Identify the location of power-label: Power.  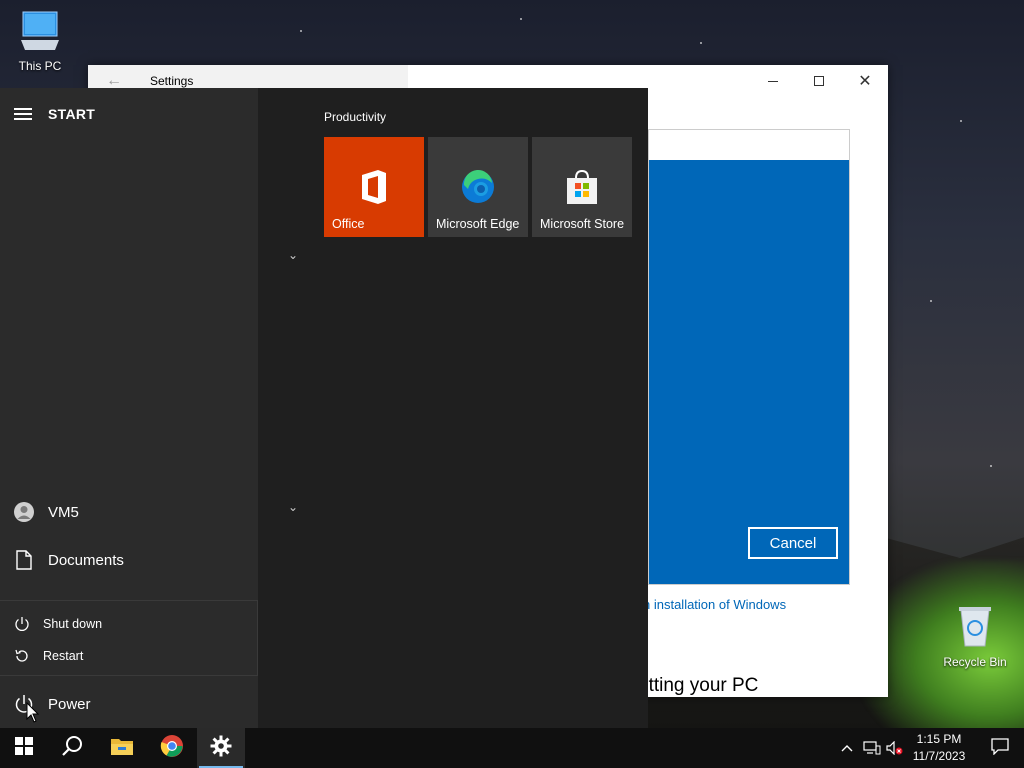
(69, 704).